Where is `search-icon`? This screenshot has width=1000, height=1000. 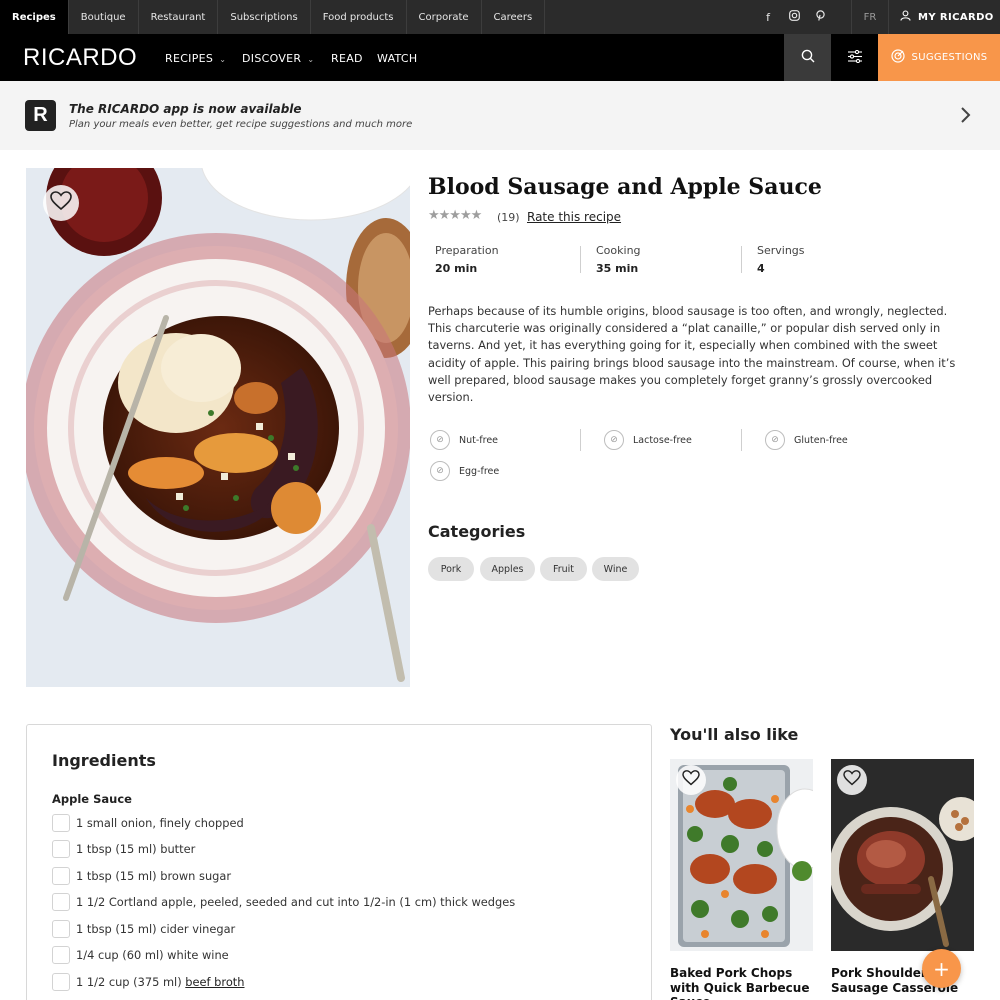
search-icon is located at coordinates (808, 57).